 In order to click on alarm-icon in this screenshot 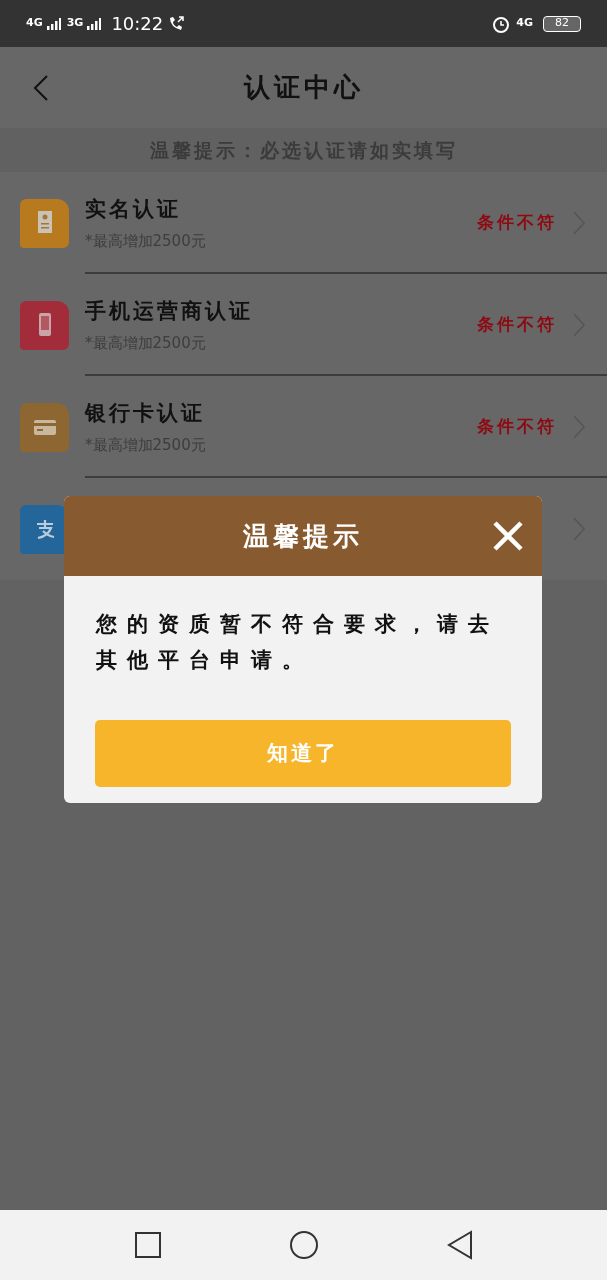, I will do `click(501, 23)`.